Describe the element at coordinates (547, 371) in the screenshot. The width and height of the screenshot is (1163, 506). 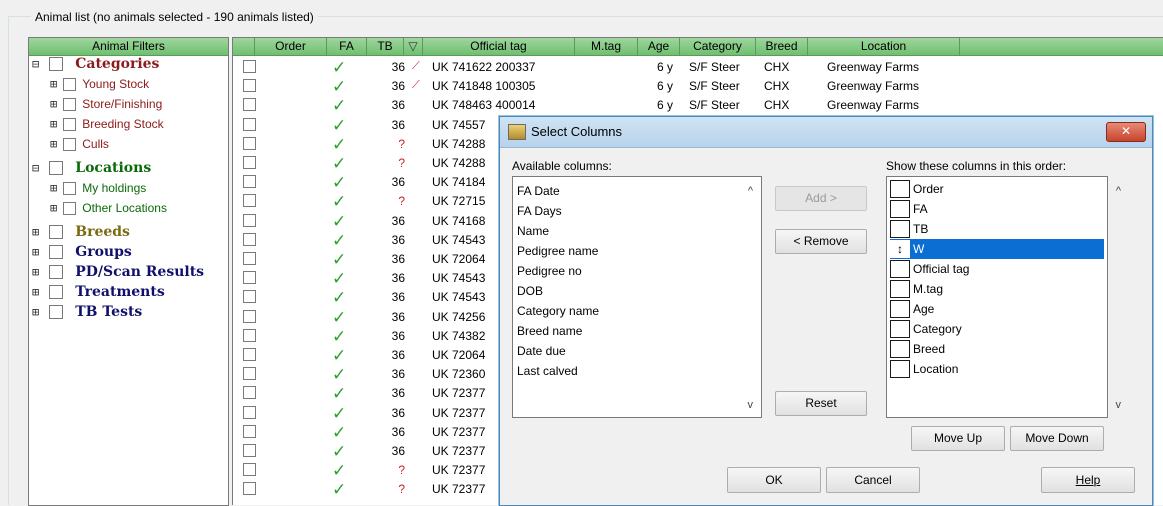
I see `available-column-item: Last calved` at that location.